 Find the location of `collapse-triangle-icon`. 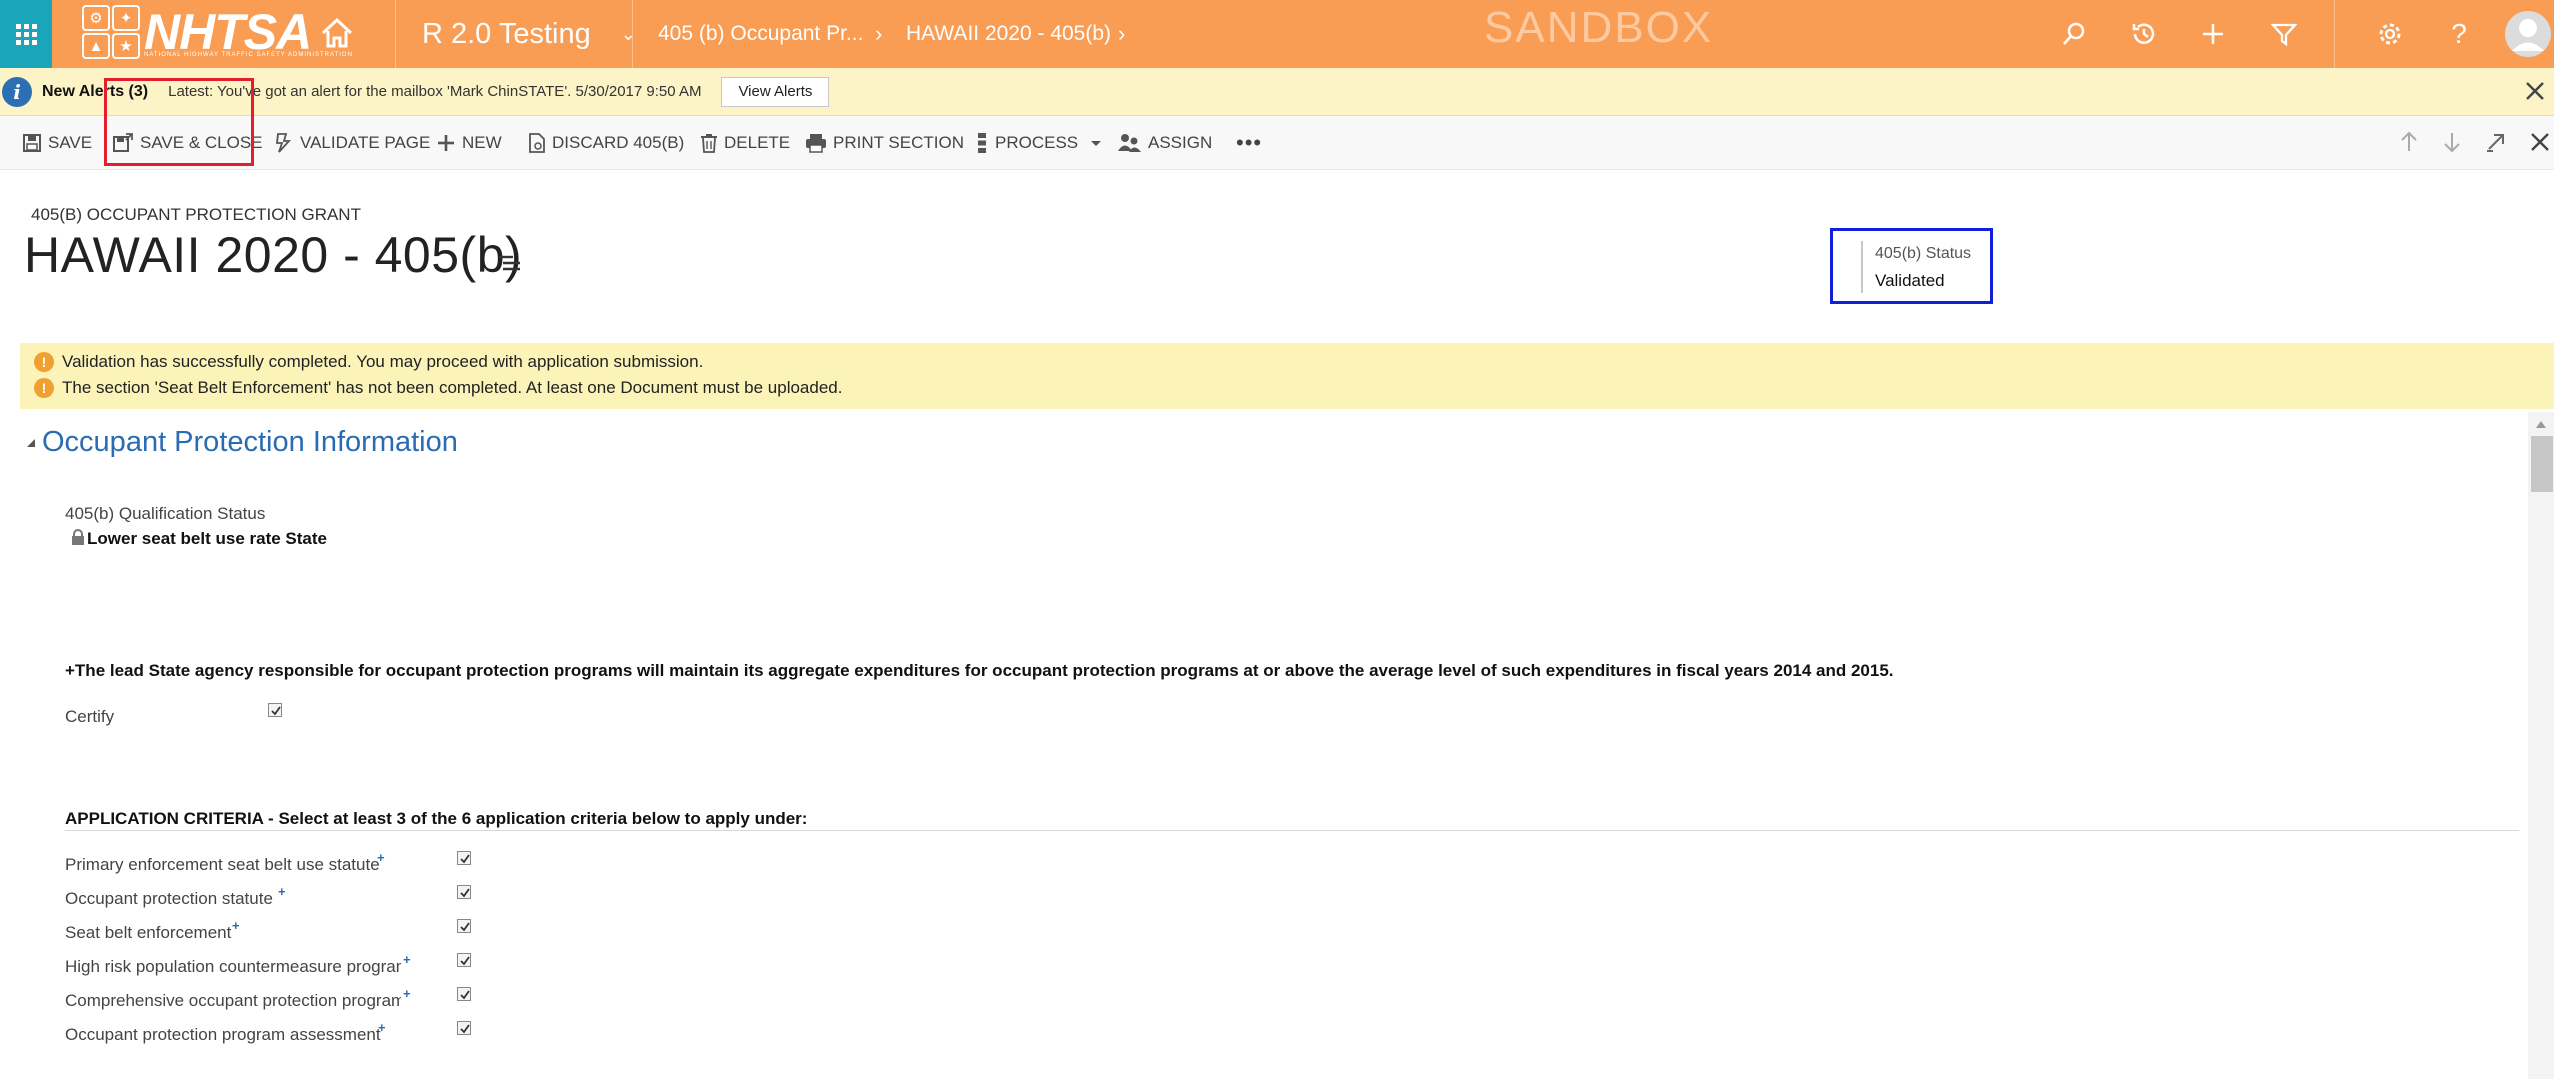

collapse-triangle-icon is located at coordinates (31, 443).